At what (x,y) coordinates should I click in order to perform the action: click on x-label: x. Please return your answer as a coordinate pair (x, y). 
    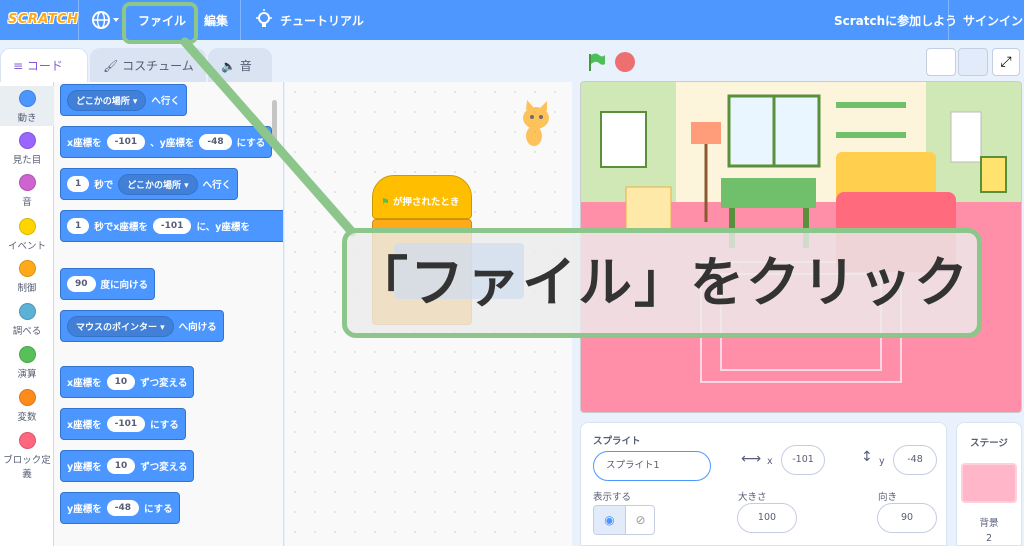
    Looking at the image, I should click on (770, 461).